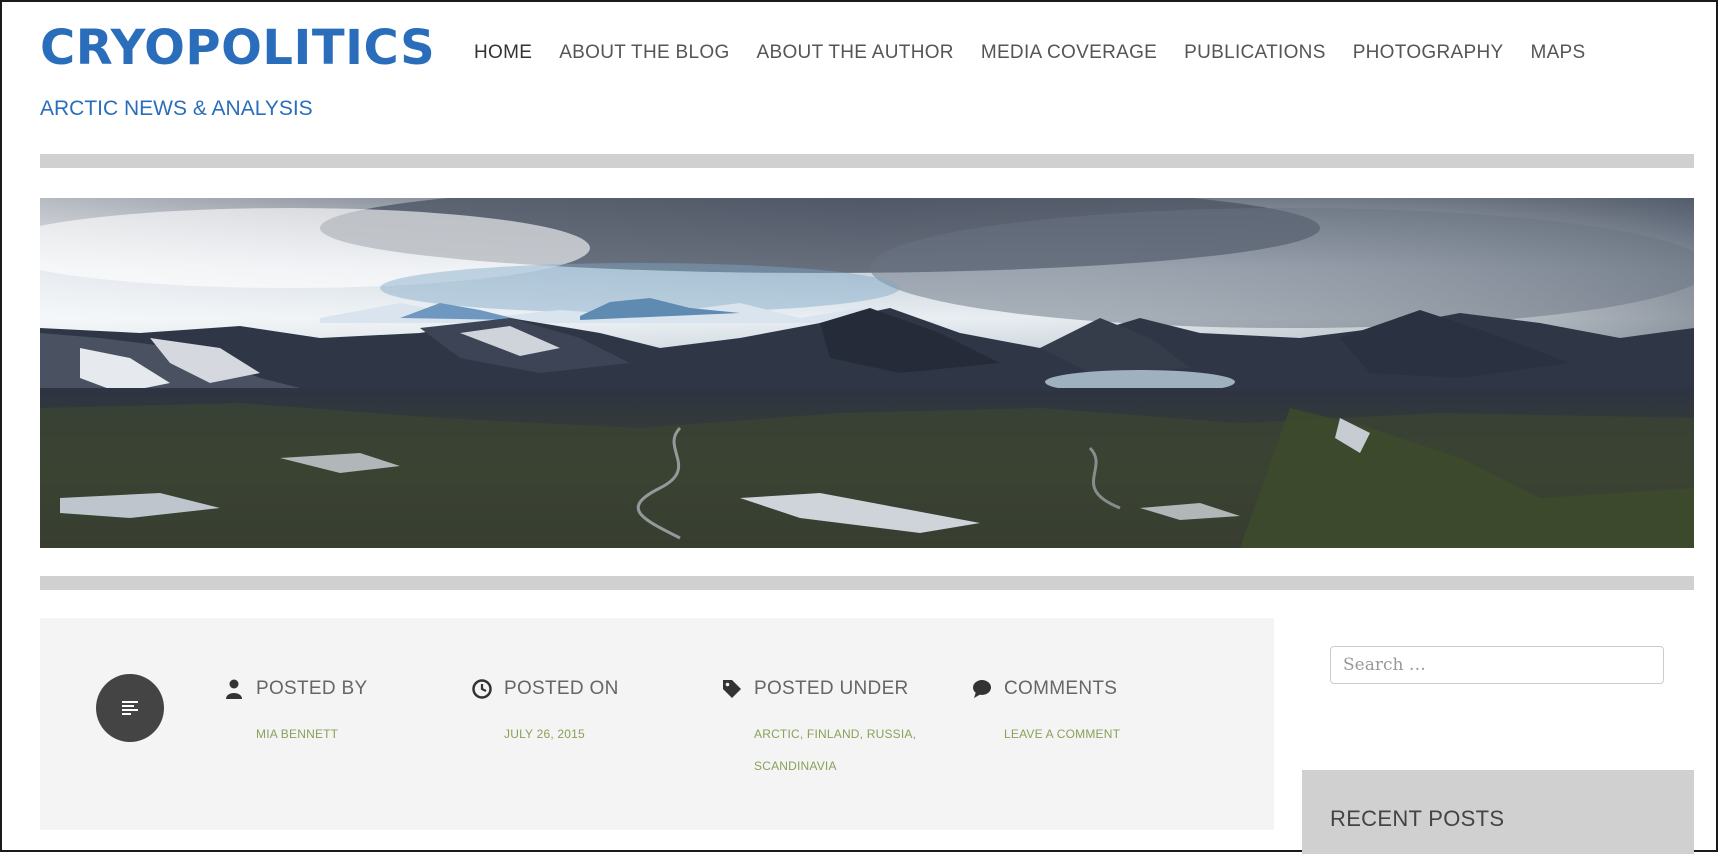 The height and width of the screenshot is (854, 1718). What do you see at coordinates (295, 714) in the screenshot?
I see `meta-posted-by: POSTED BY MIA BENNETT` at bounding box center [295, 714].